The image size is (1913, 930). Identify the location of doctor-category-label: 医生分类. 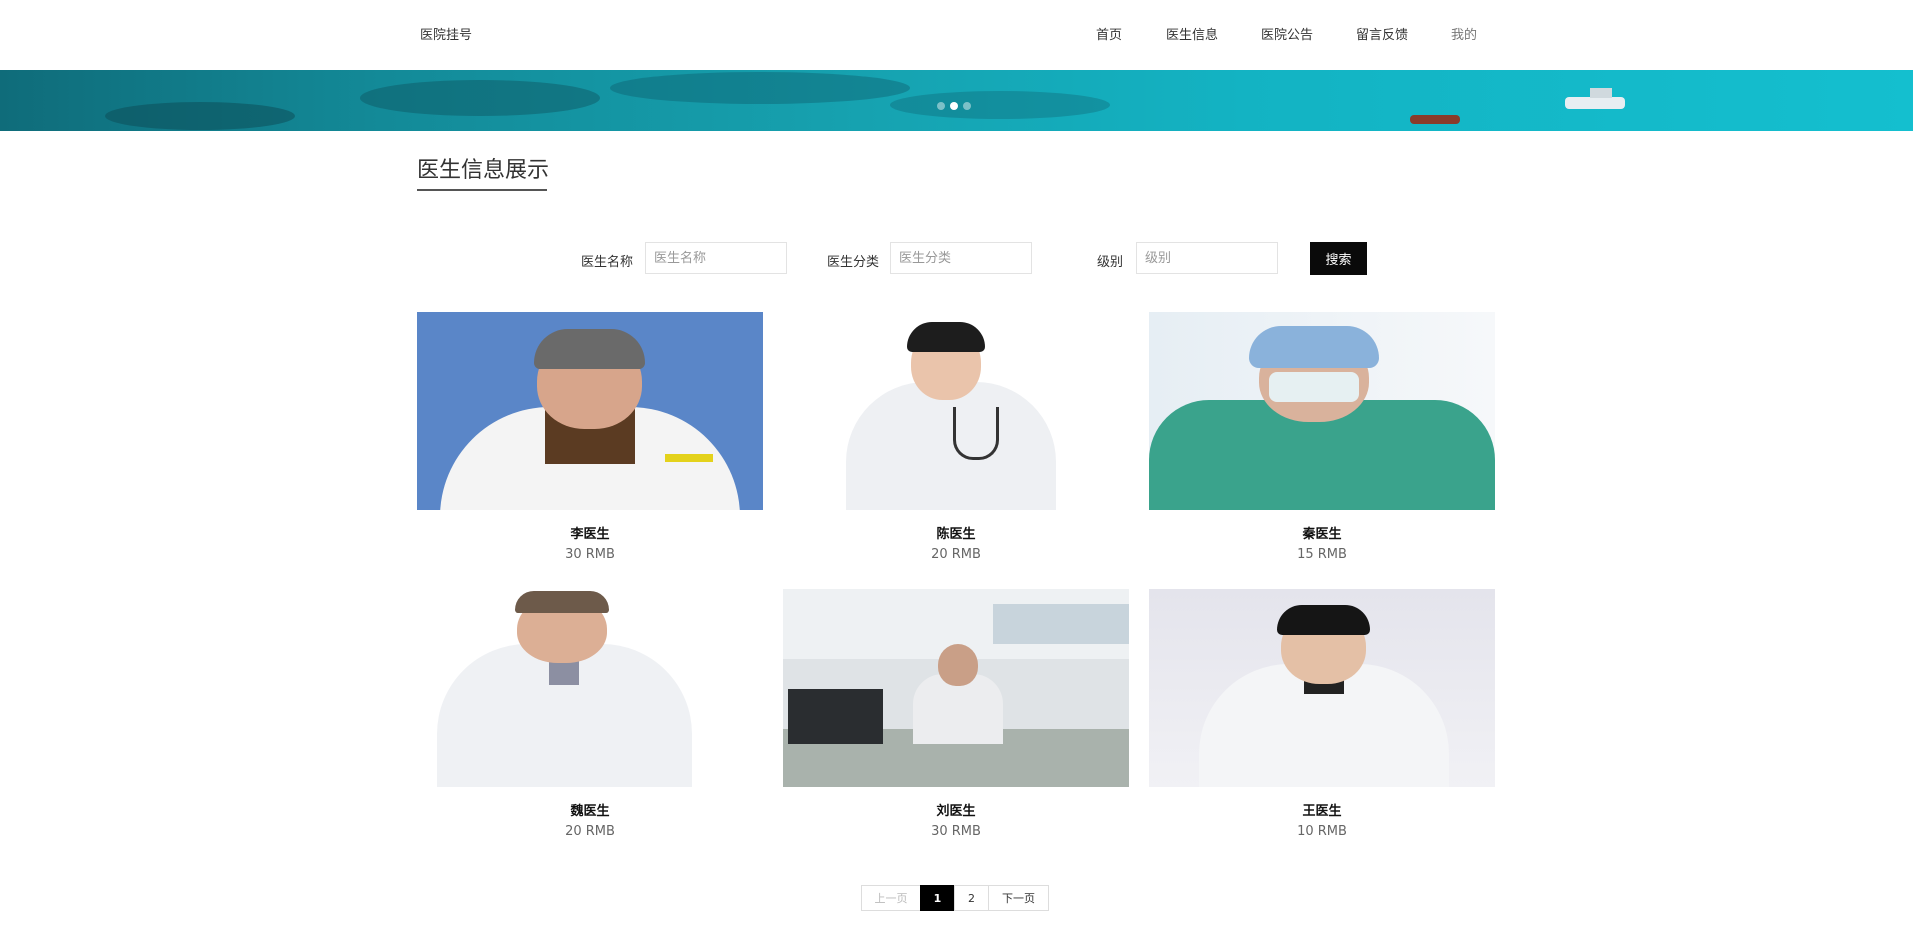
(853, 262).